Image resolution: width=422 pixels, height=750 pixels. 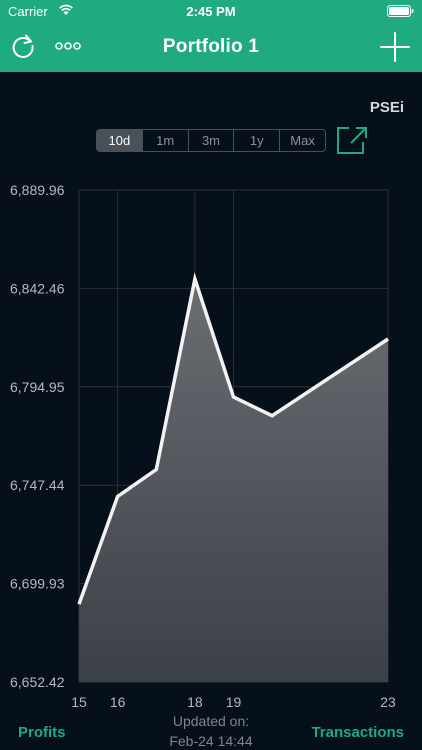 I want to click on x-tick-label: 18, so click(x=195, y=702).